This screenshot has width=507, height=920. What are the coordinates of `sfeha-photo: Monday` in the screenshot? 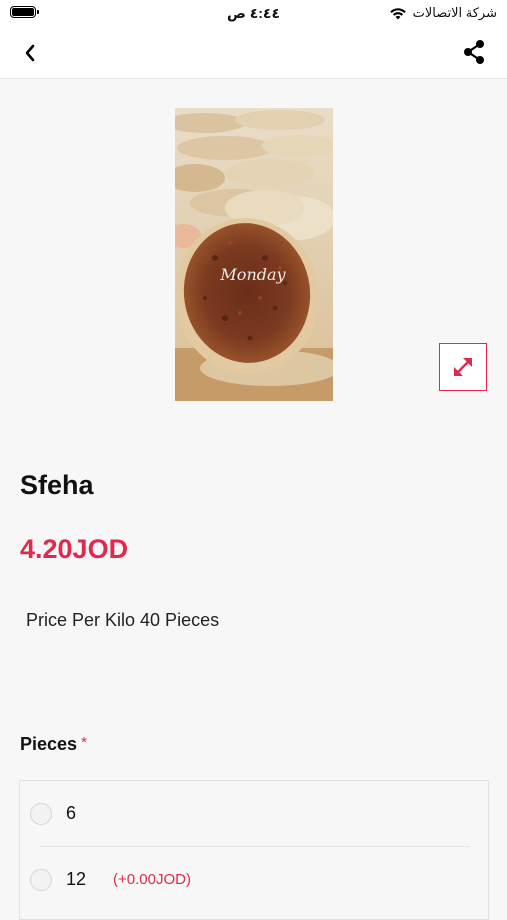 It's located at (254, 254).